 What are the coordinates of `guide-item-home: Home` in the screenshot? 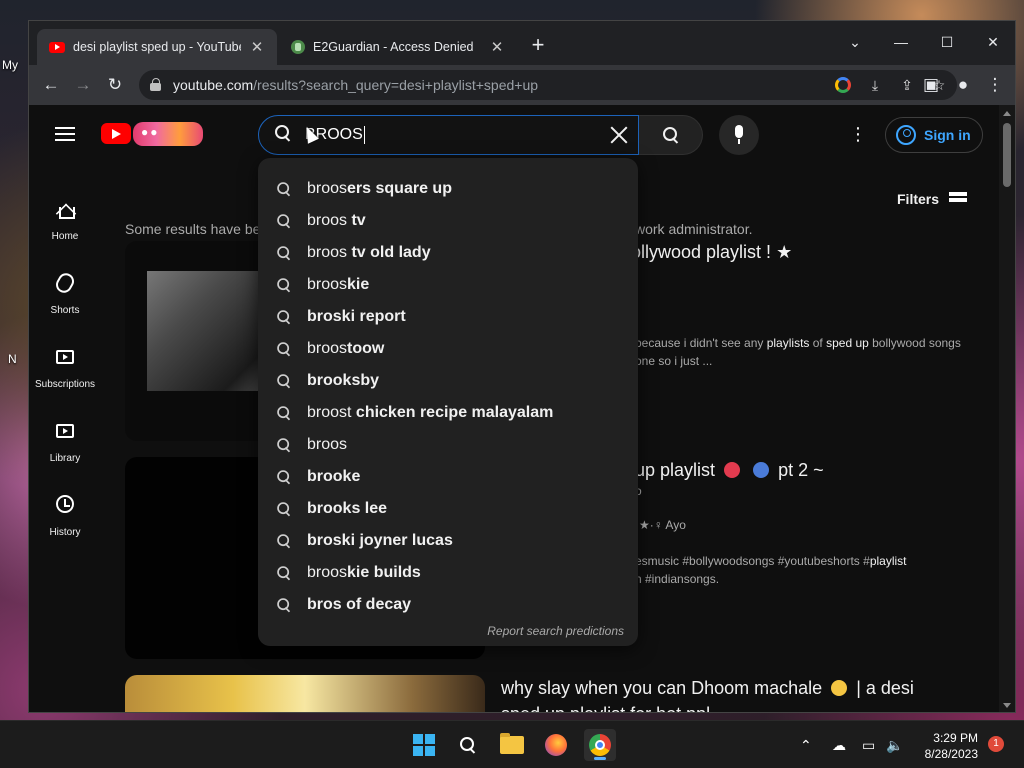 It's located at (65, 222).